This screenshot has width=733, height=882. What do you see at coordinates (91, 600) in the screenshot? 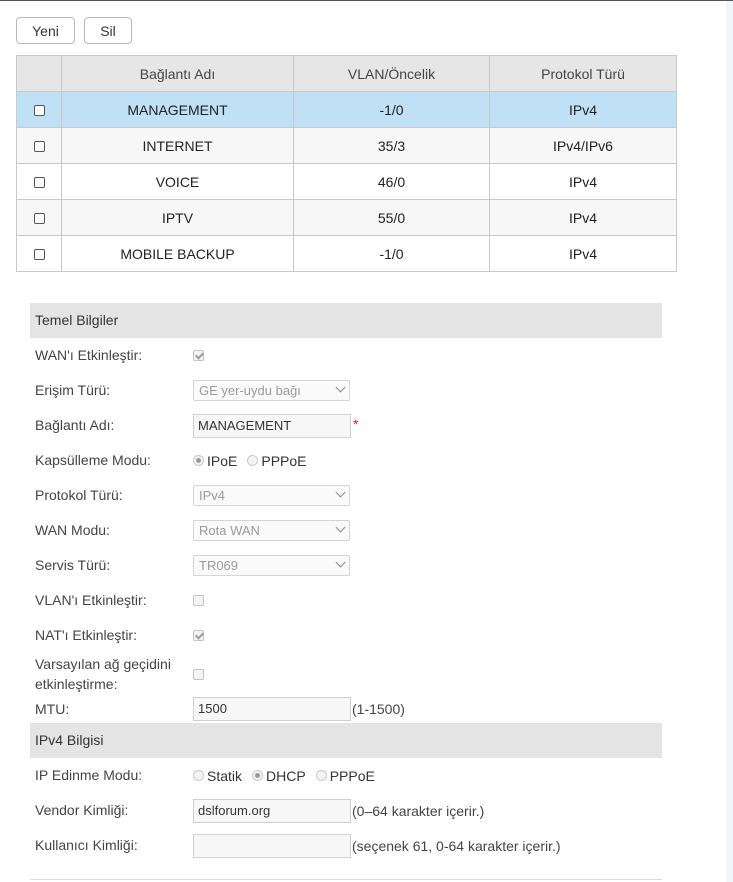
I see `vlan-enable-label: VLAN'ı Etkinleştir:` at bounding box center [91, 600].